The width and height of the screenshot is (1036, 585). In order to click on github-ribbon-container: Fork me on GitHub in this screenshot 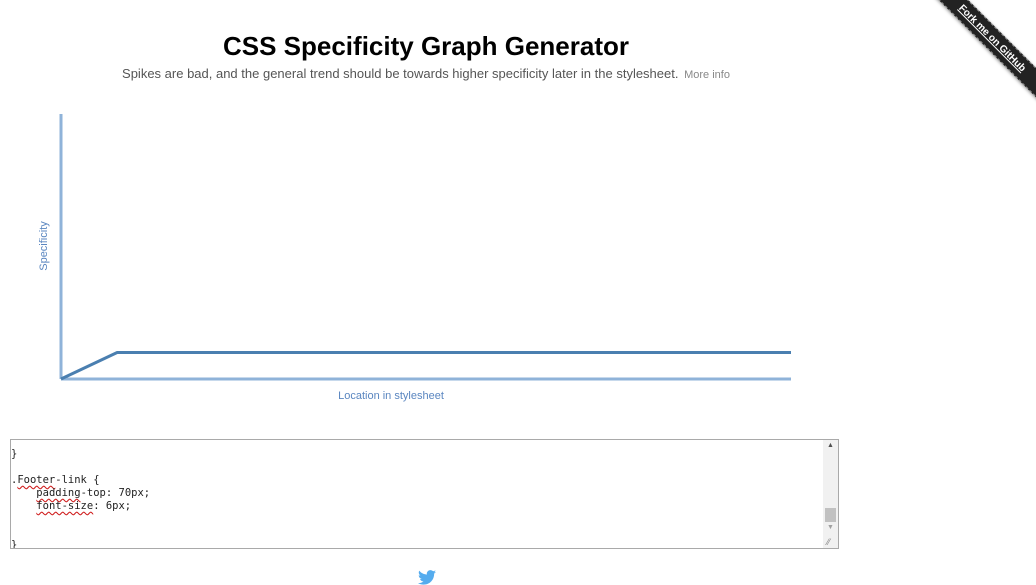, I will do `click(981, 55)`.